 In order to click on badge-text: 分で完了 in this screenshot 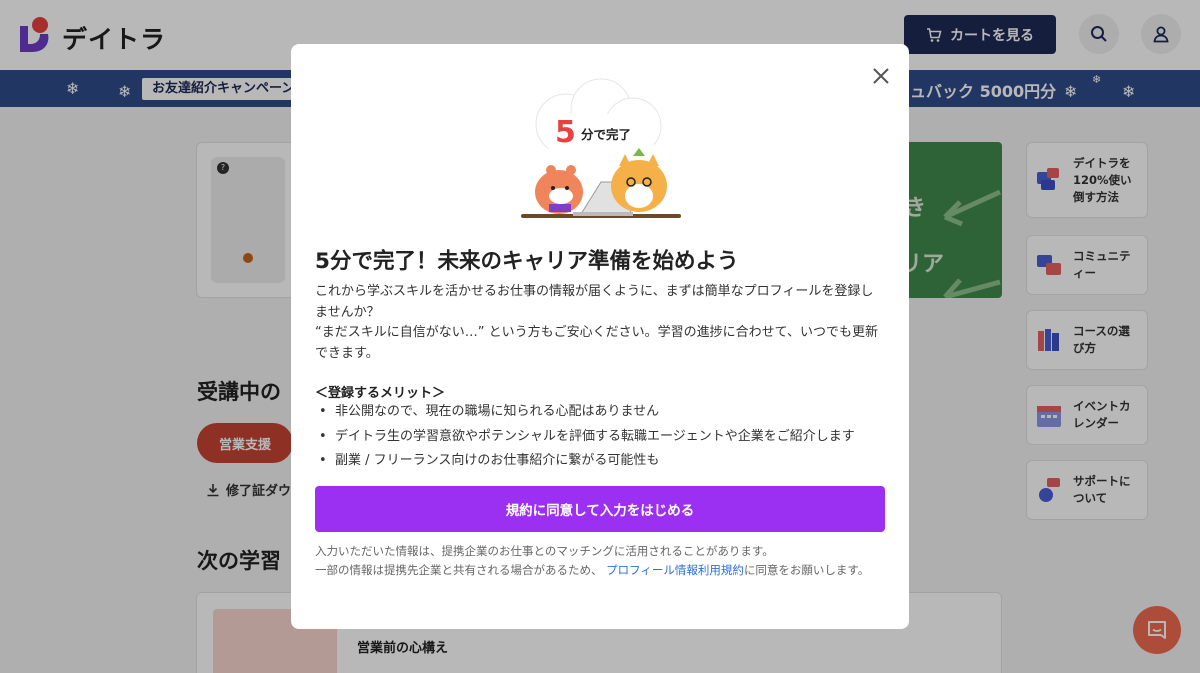, I will do `click(606, 134)`.